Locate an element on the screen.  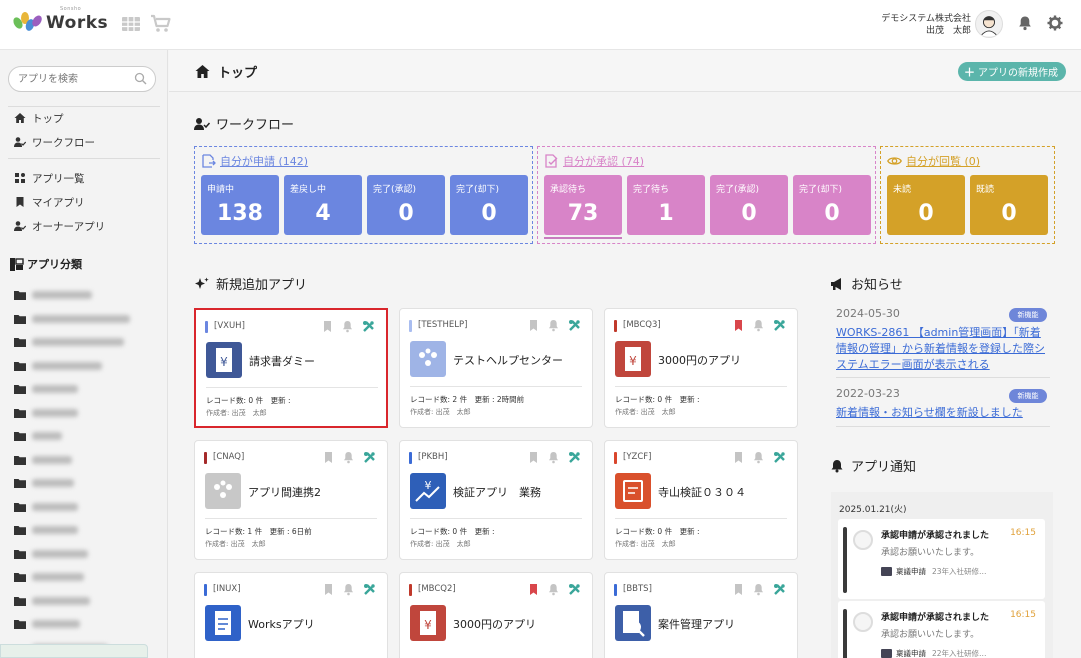
app-card: [BBTS] 案件管理アプリ is located at coordinates (701, 615).